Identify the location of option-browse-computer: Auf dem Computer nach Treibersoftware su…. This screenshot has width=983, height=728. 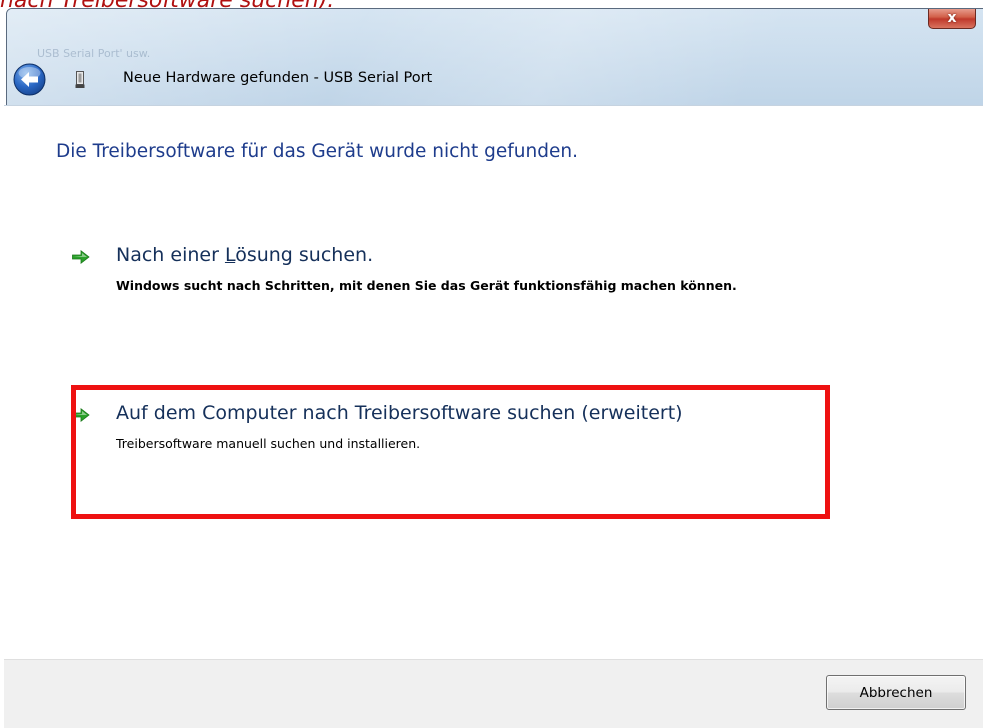
(432, 432).